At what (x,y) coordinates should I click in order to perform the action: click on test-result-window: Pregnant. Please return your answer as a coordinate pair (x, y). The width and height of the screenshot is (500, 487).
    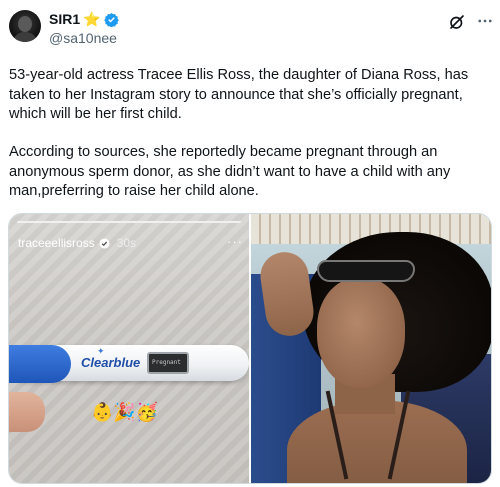
    Looking at the image, I should click on (168, 363).